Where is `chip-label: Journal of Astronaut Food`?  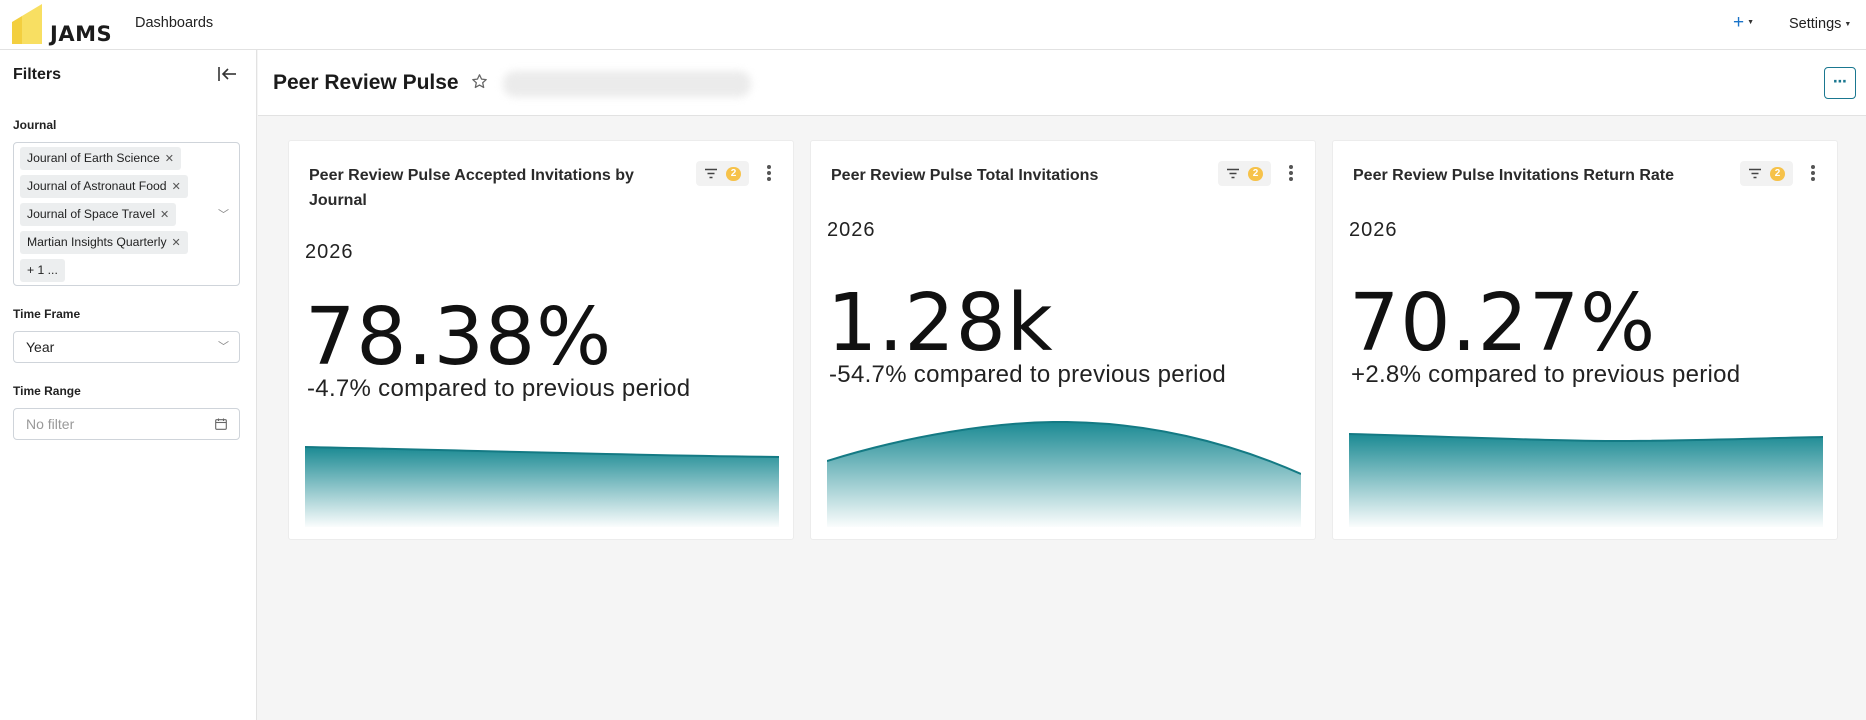 chip-label: Journal of Astronaut Food is located at coordinates (97, 186).